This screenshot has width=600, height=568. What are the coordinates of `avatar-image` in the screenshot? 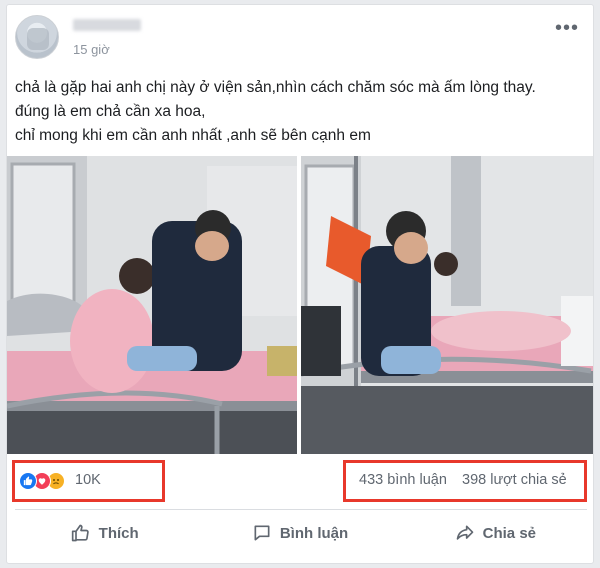 It's located at (38, 39).